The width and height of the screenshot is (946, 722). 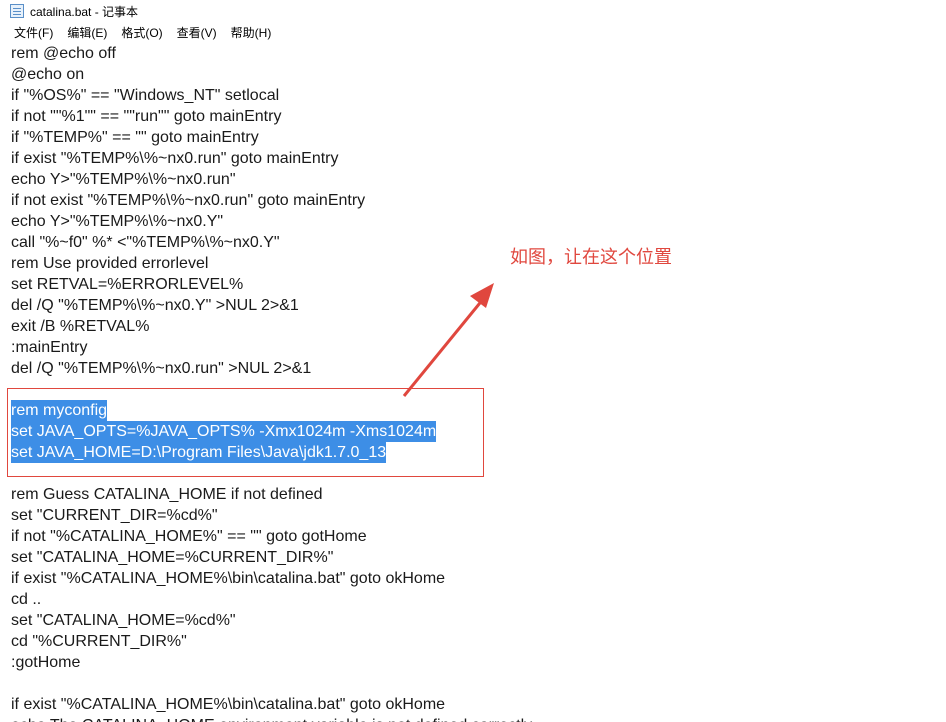 What do you see at coordinates (448, 340) in the screenshot?
I see `annotation-arrow` at bounding box center [448, 340].